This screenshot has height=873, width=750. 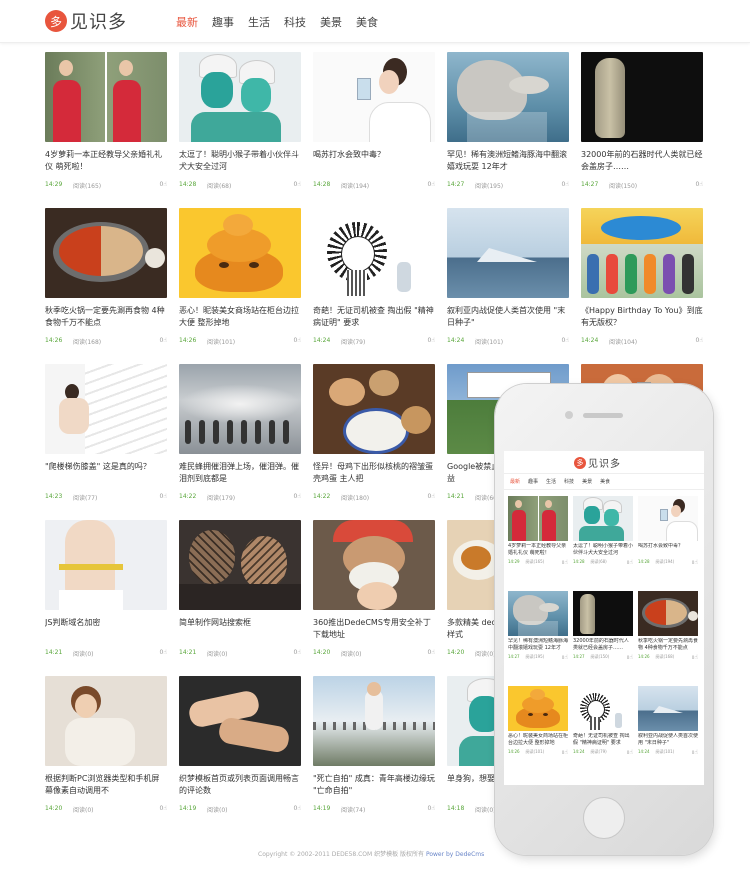 What do you see at coordinates (240, 277) in the screenshot?
I see `article-card: 恶心！昵装美女商场站在柜台边拉大便 整形掉地 14:26 阅读(101) 0 ☝` at bounding box center [240, 277].